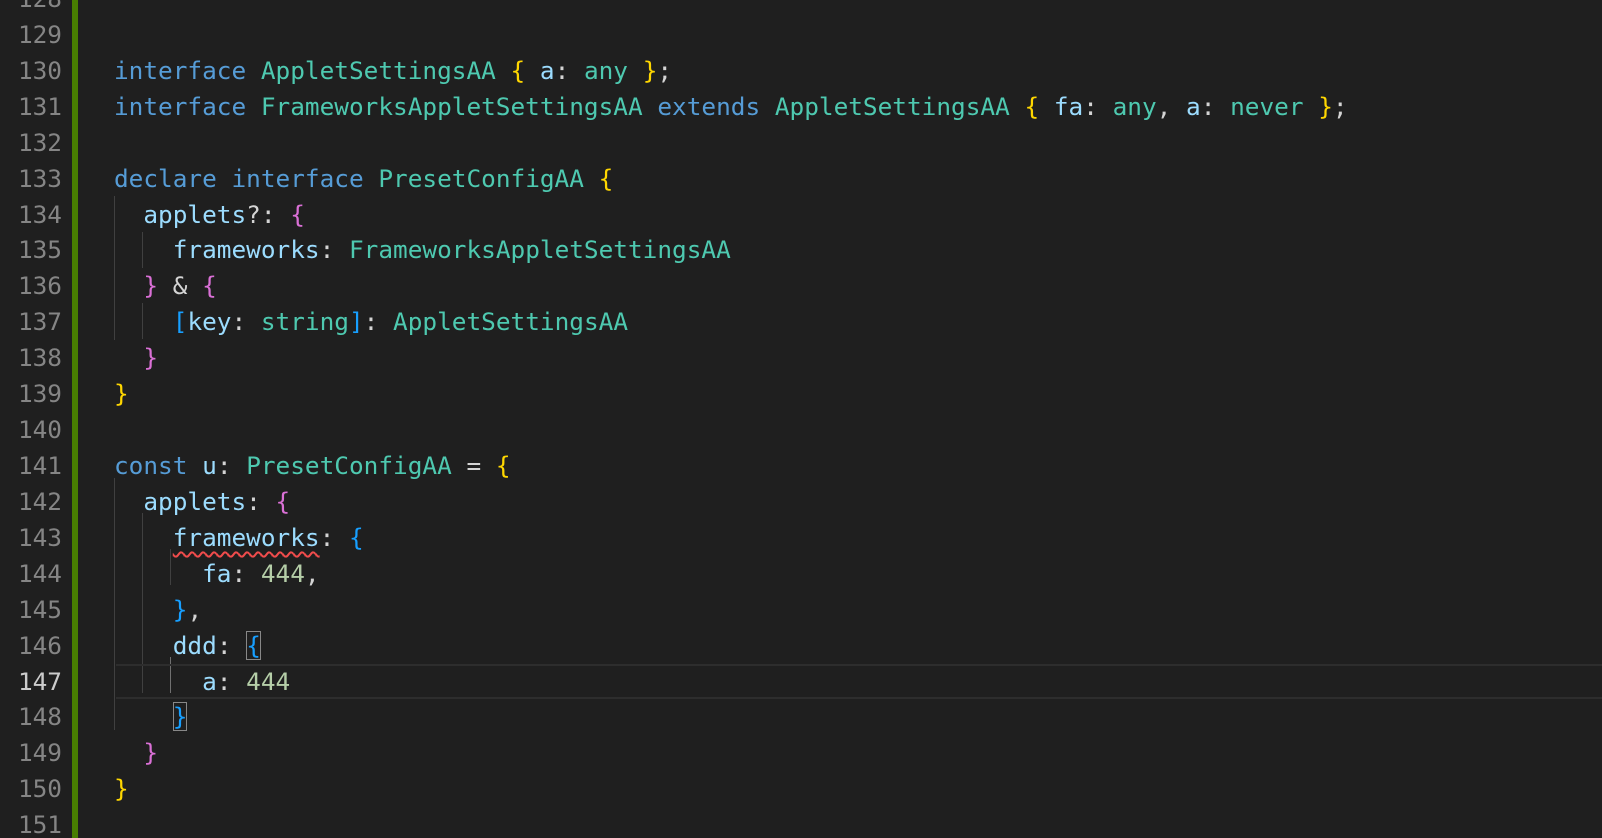 This screenshot has height=838, width=1602. I want to click on line-number: 129, so click(39, 34).